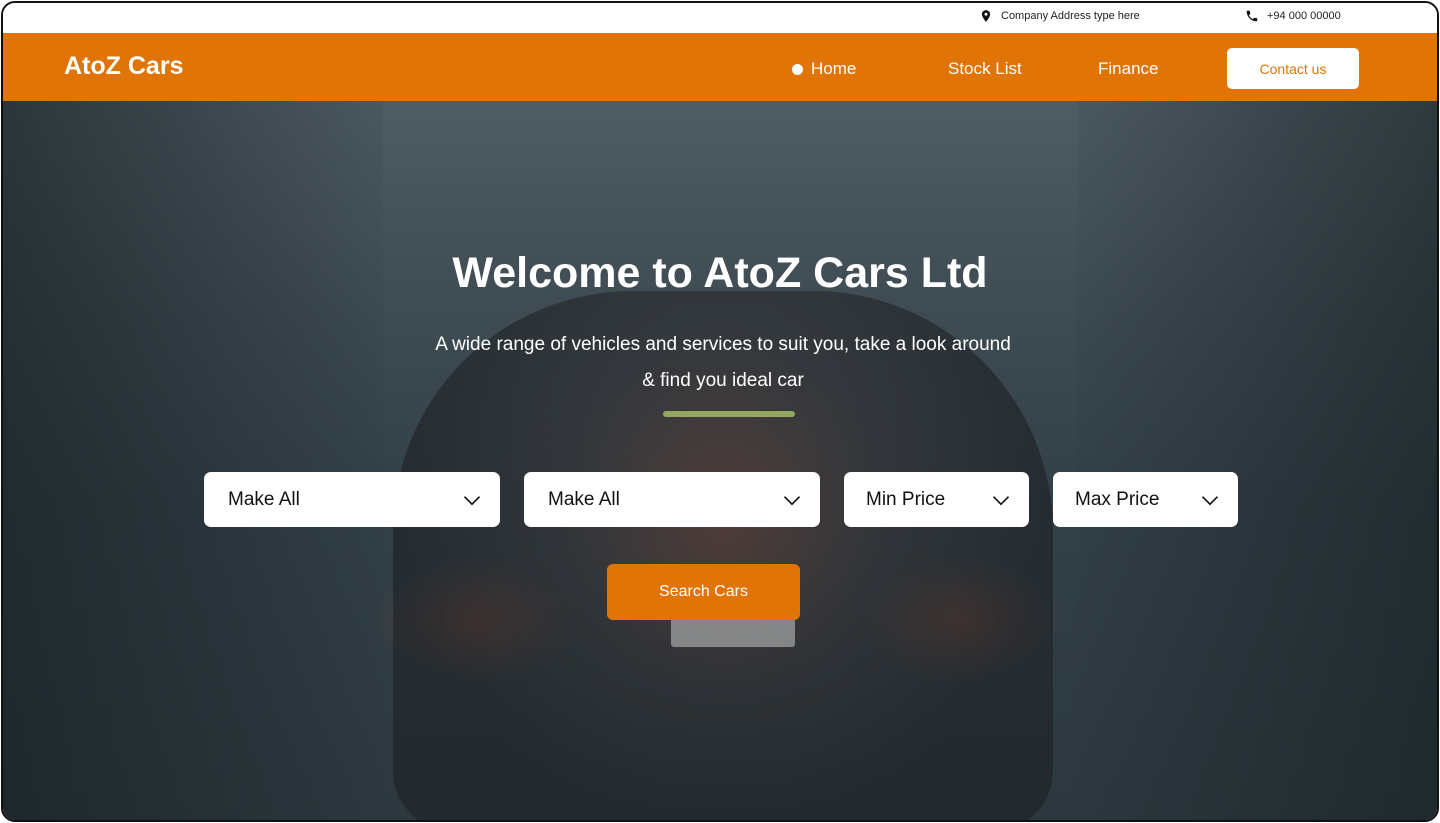 The width and height of the screenshot is (1440, 823). I want to click on max-price-value: Max Price, so click(1117, 499).